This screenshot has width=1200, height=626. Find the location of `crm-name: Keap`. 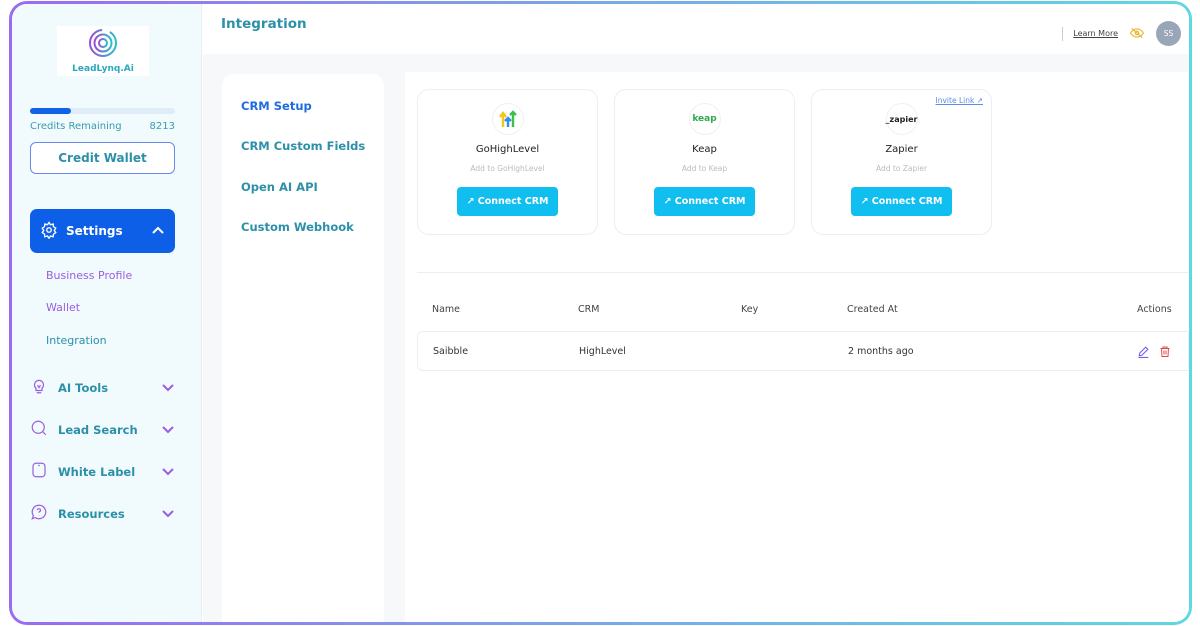

crm-name: Keap is located at coordinates (704, 149).